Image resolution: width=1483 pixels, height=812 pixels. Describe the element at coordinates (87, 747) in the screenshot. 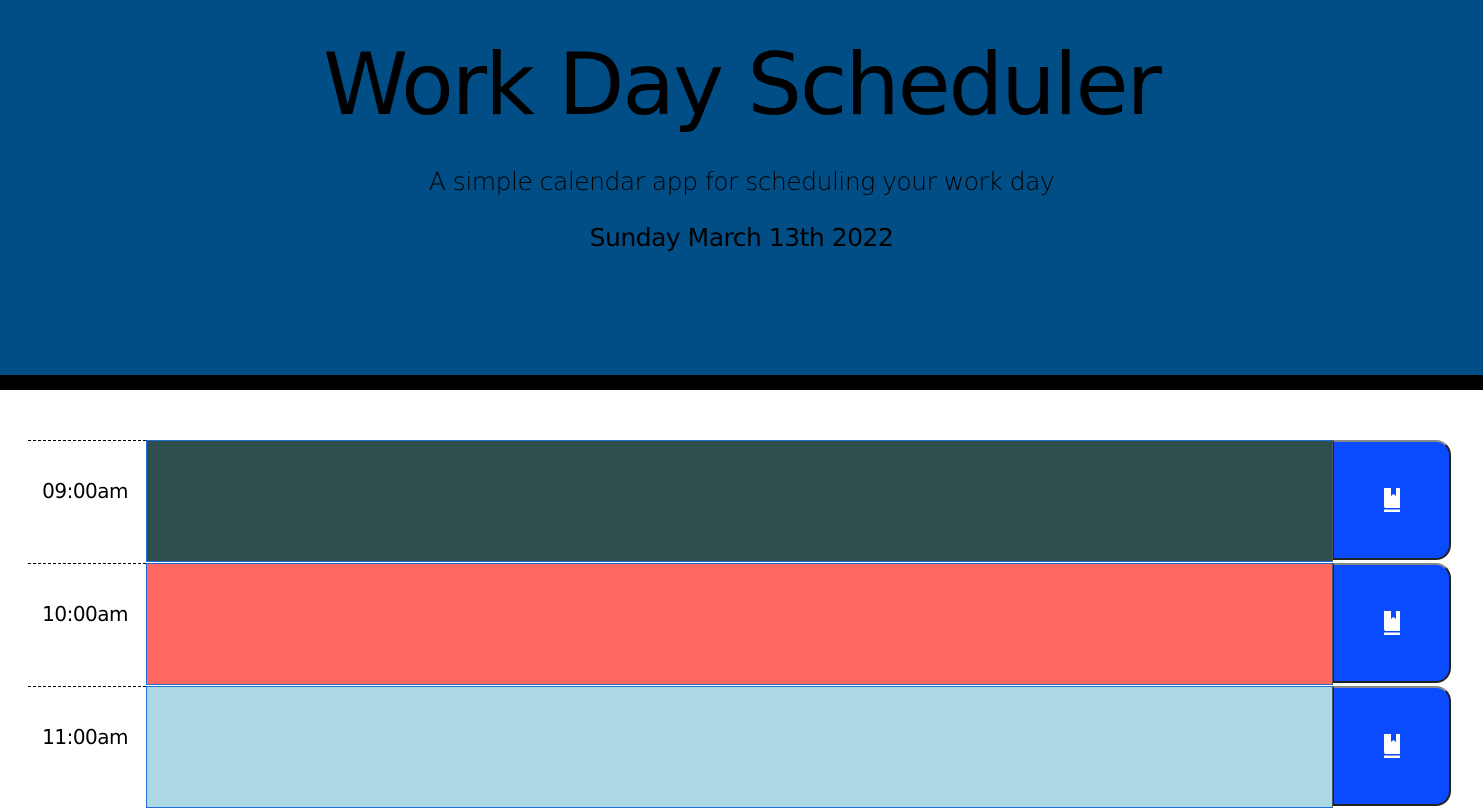

I see `hour-label: 11:00am` at that location.